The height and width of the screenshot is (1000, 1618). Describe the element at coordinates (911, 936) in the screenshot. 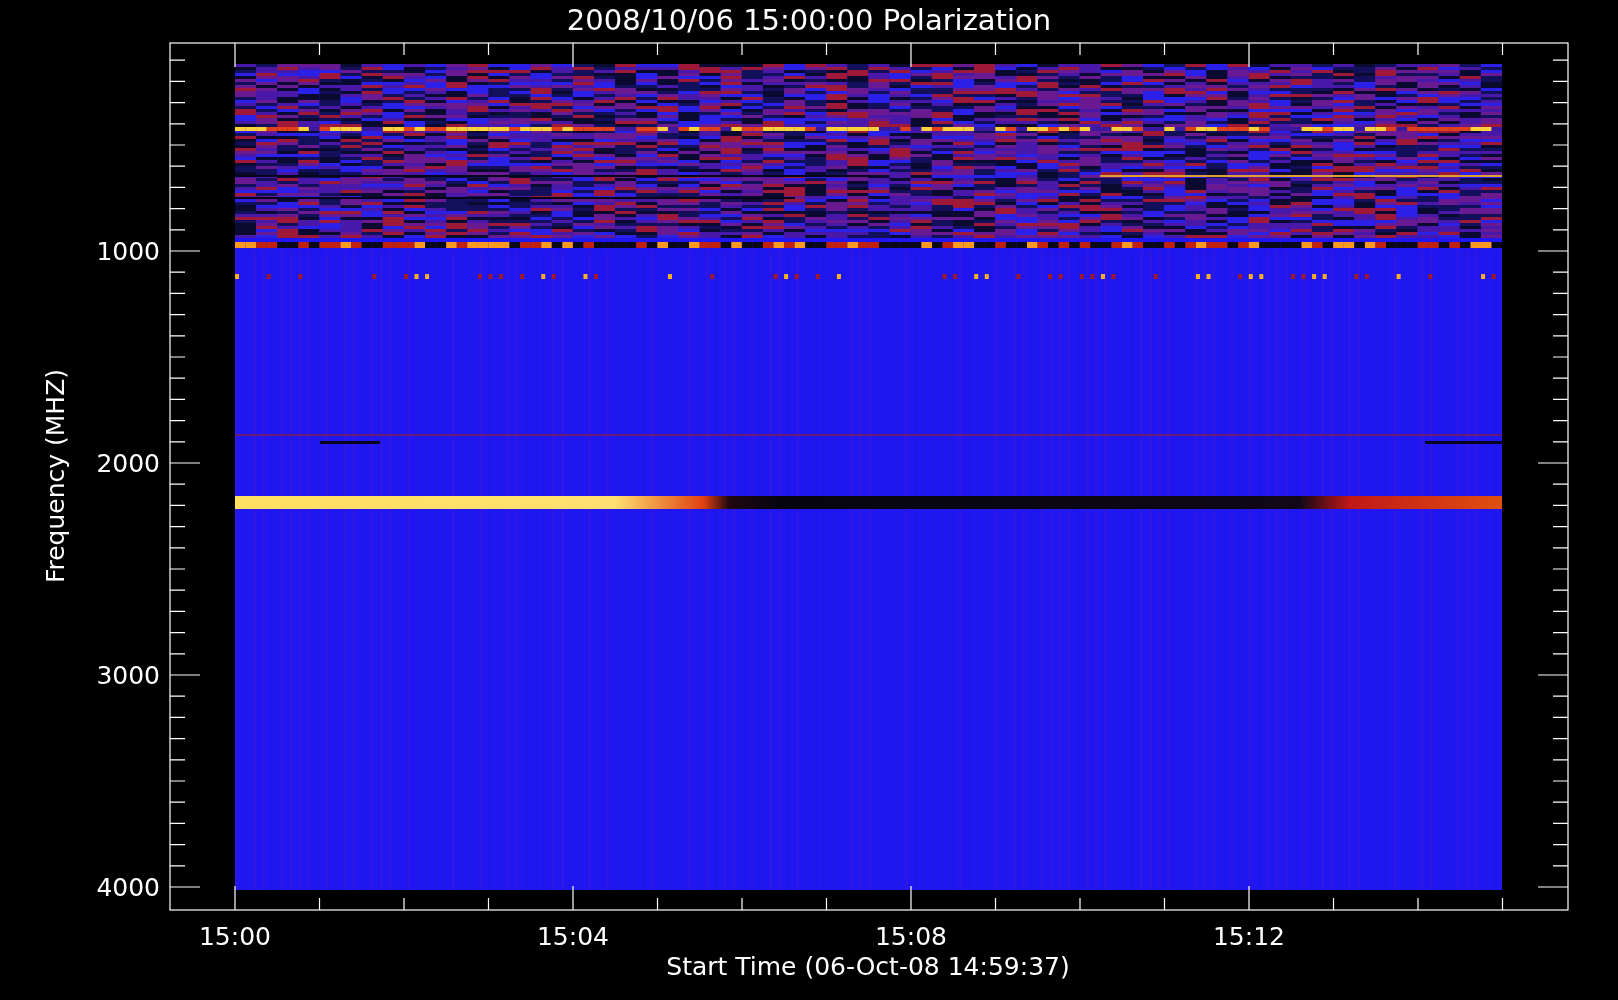

I see `x-tick-label: 15:08` at that location.